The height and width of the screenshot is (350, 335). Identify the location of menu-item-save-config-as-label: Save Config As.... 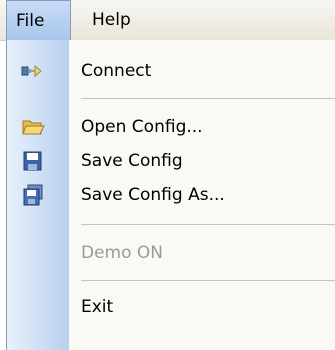
(153, 195).